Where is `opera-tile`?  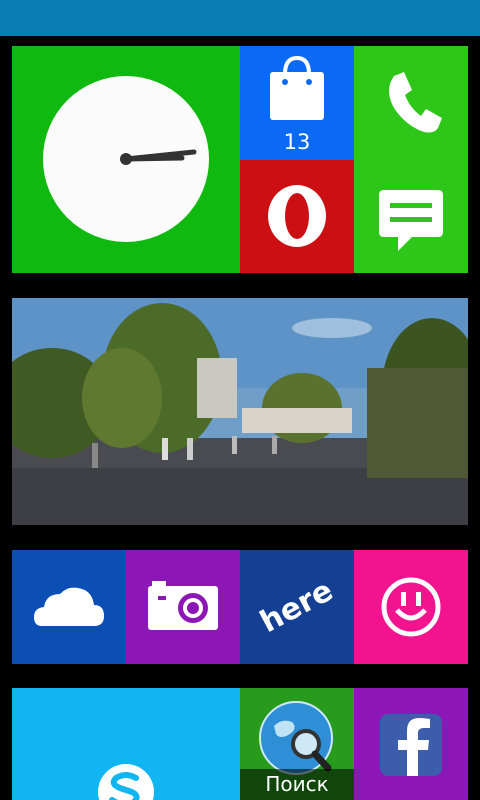
opera-tile is located at coordinates (297, 216).